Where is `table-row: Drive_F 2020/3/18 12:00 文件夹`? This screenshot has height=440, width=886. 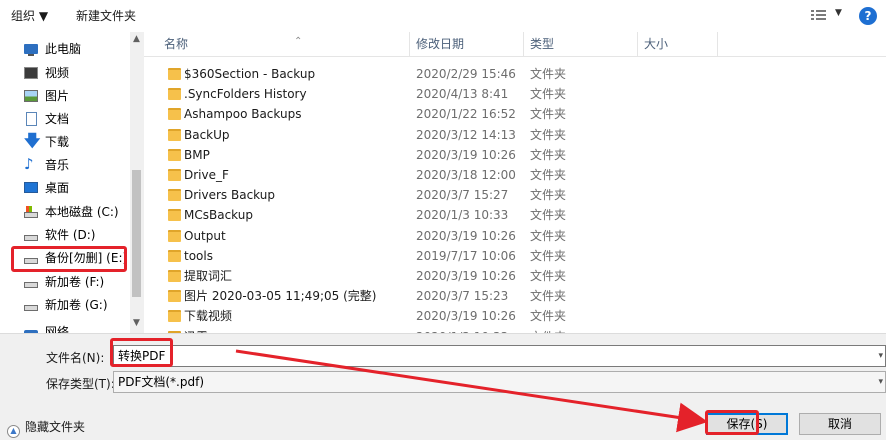 table-row: Drive_F 2020/3/18 12:00 文件夹 is located at coordinates (515, 175).